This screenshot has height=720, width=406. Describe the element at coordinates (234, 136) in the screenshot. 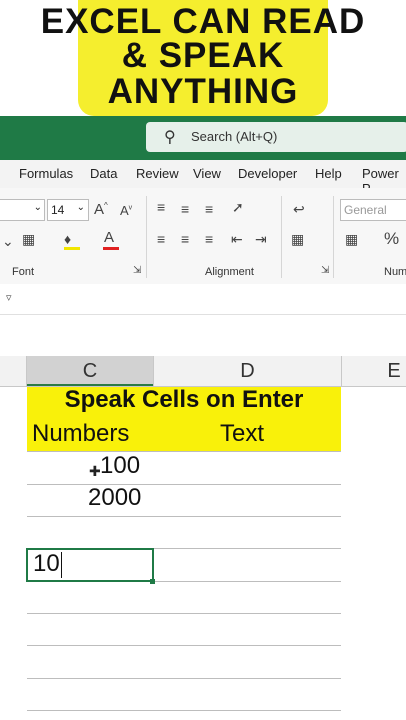

I see `search-placeholder: Search (Alt+Q)` at that location.